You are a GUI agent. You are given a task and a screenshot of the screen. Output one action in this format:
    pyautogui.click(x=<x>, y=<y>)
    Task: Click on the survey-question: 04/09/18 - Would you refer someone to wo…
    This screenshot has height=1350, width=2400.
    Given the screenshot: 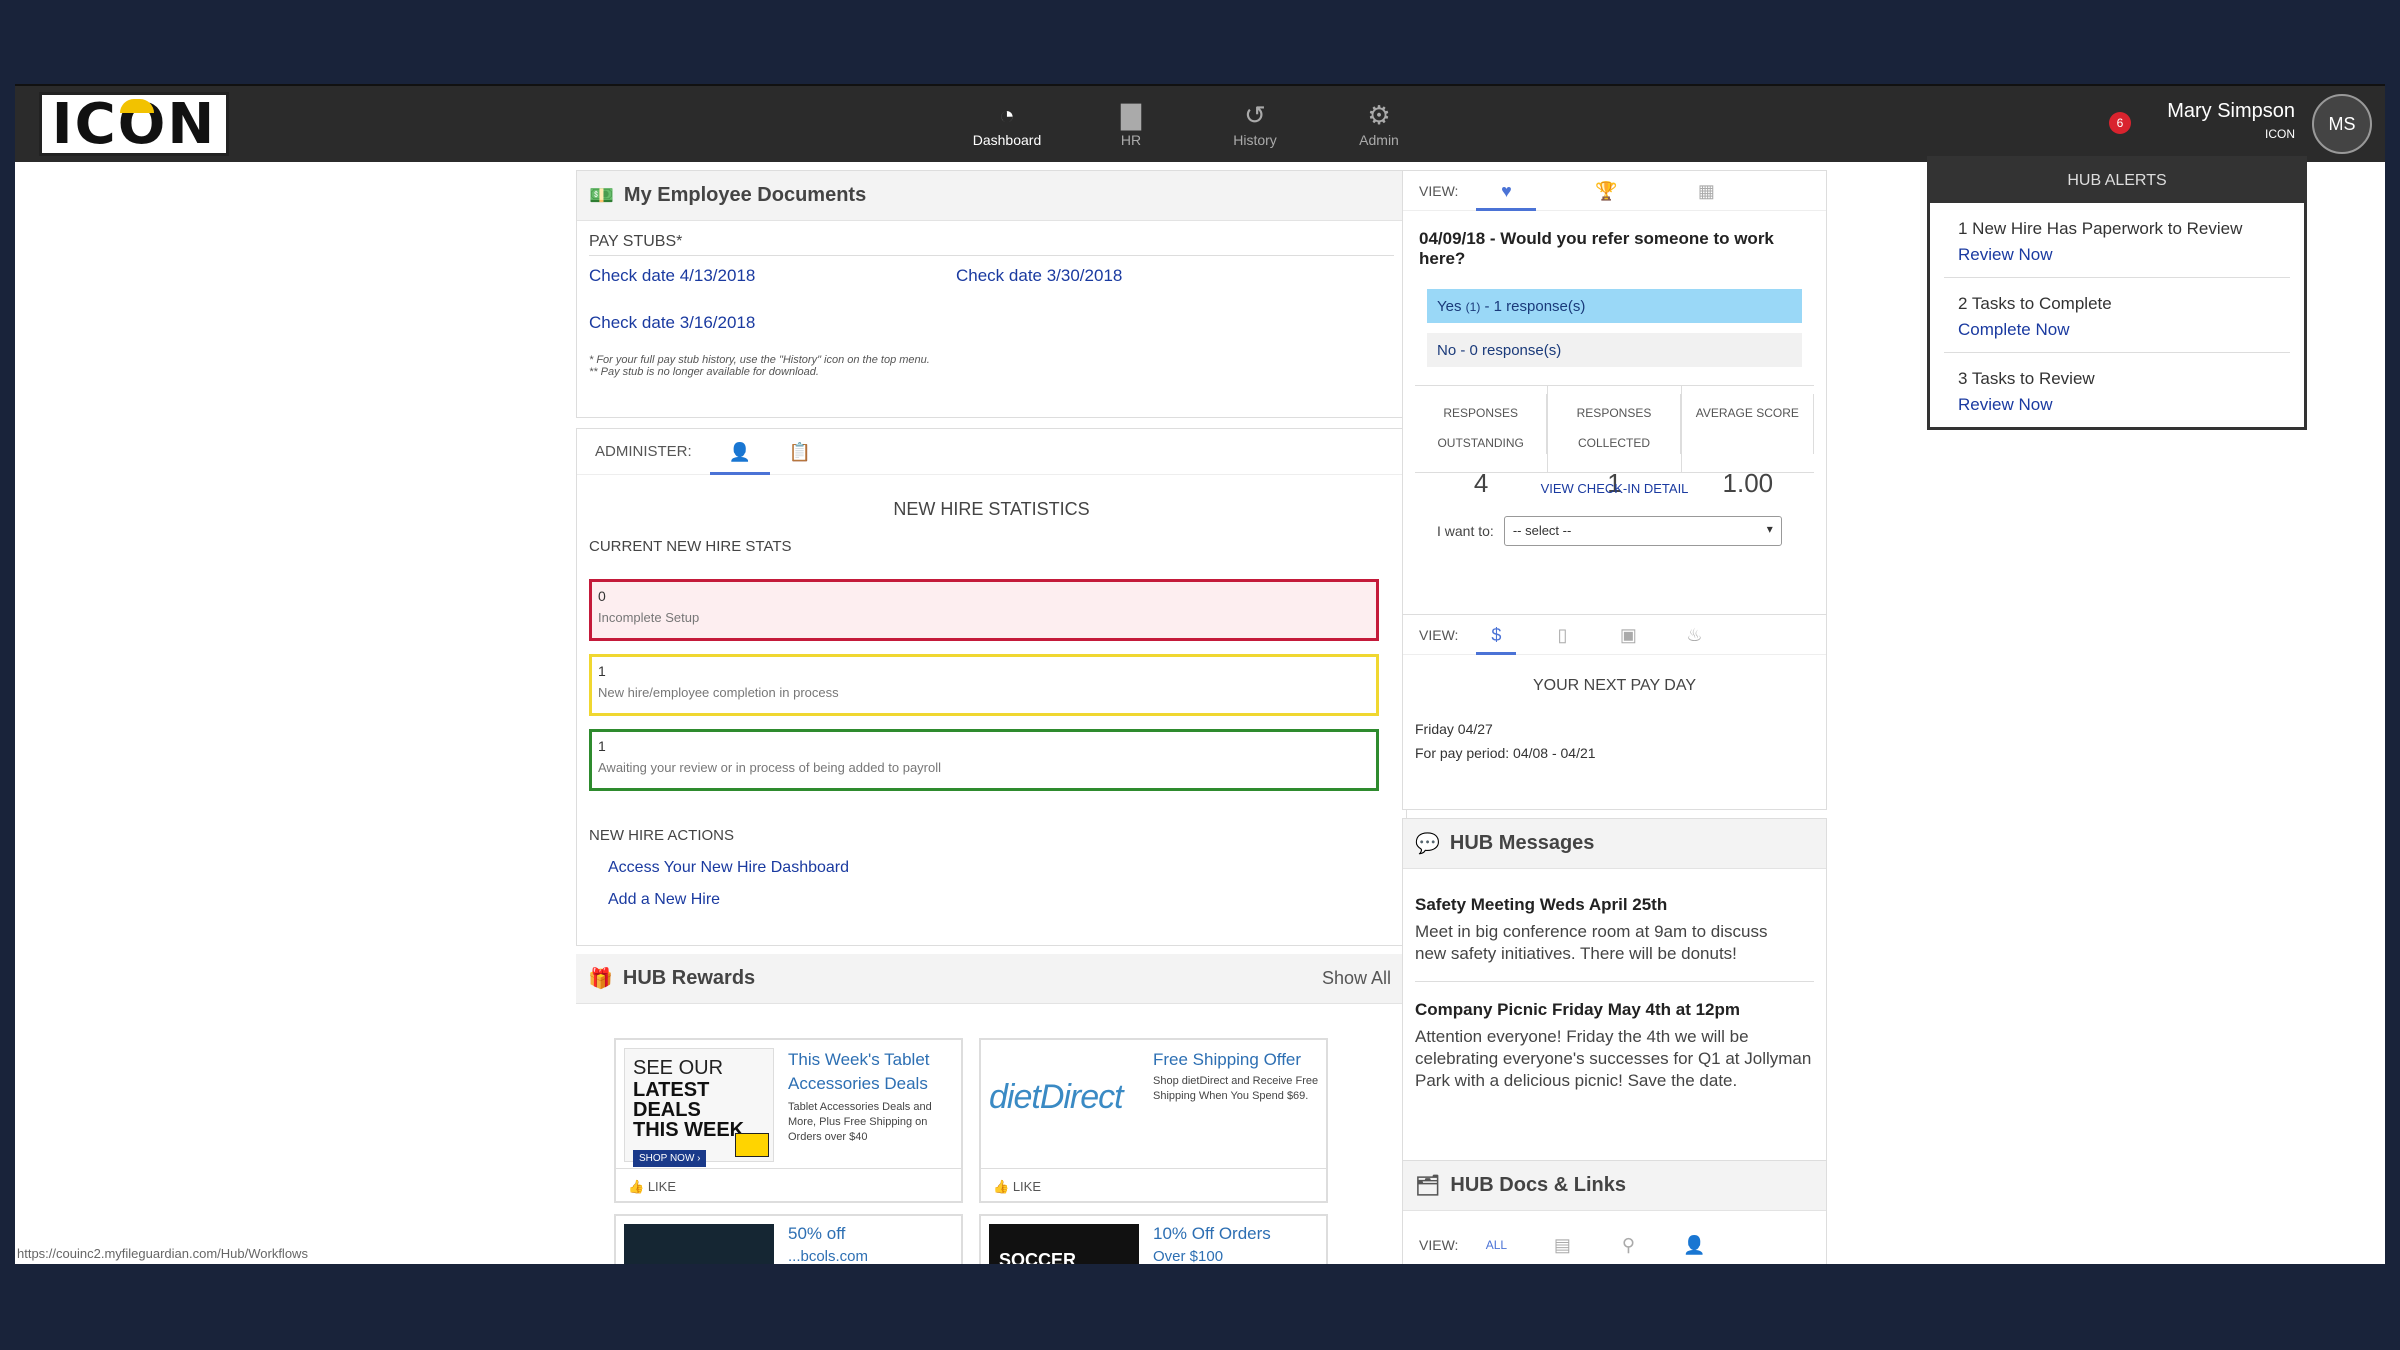 What is the action you would take?
    pyautogui.click(x=1596, y=248)
    